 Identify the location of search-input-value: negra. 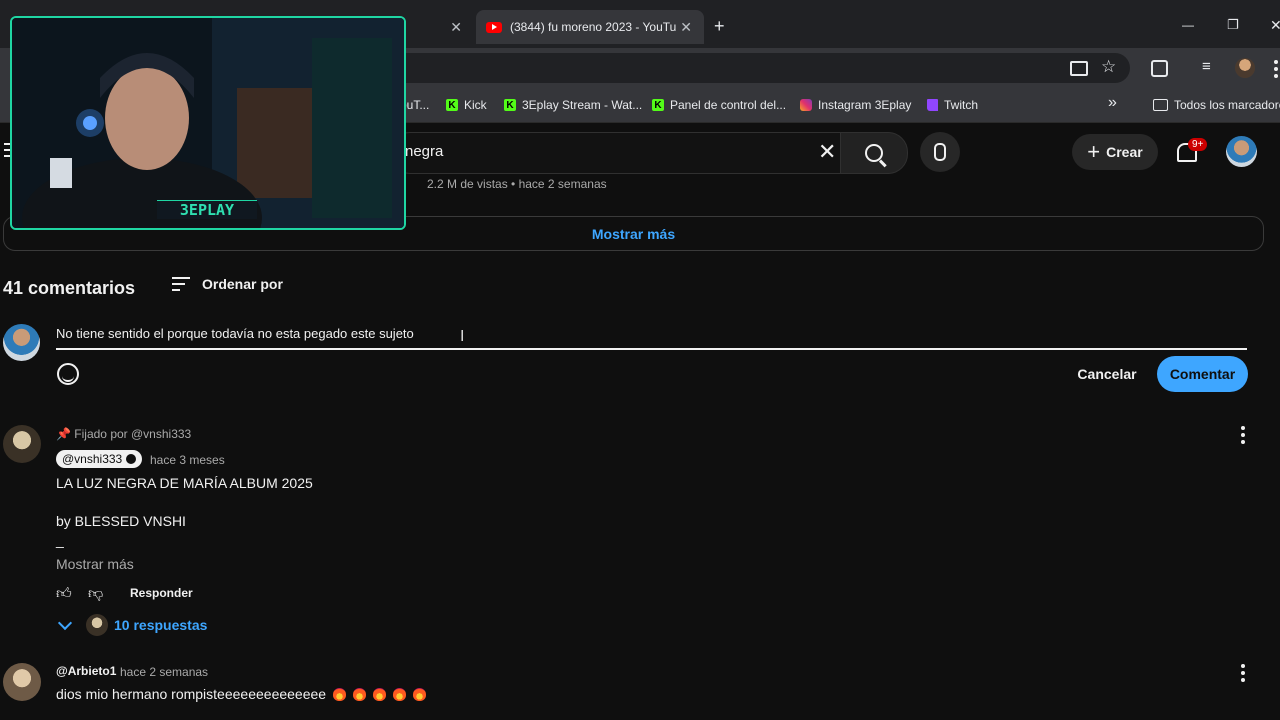
(424, 151).